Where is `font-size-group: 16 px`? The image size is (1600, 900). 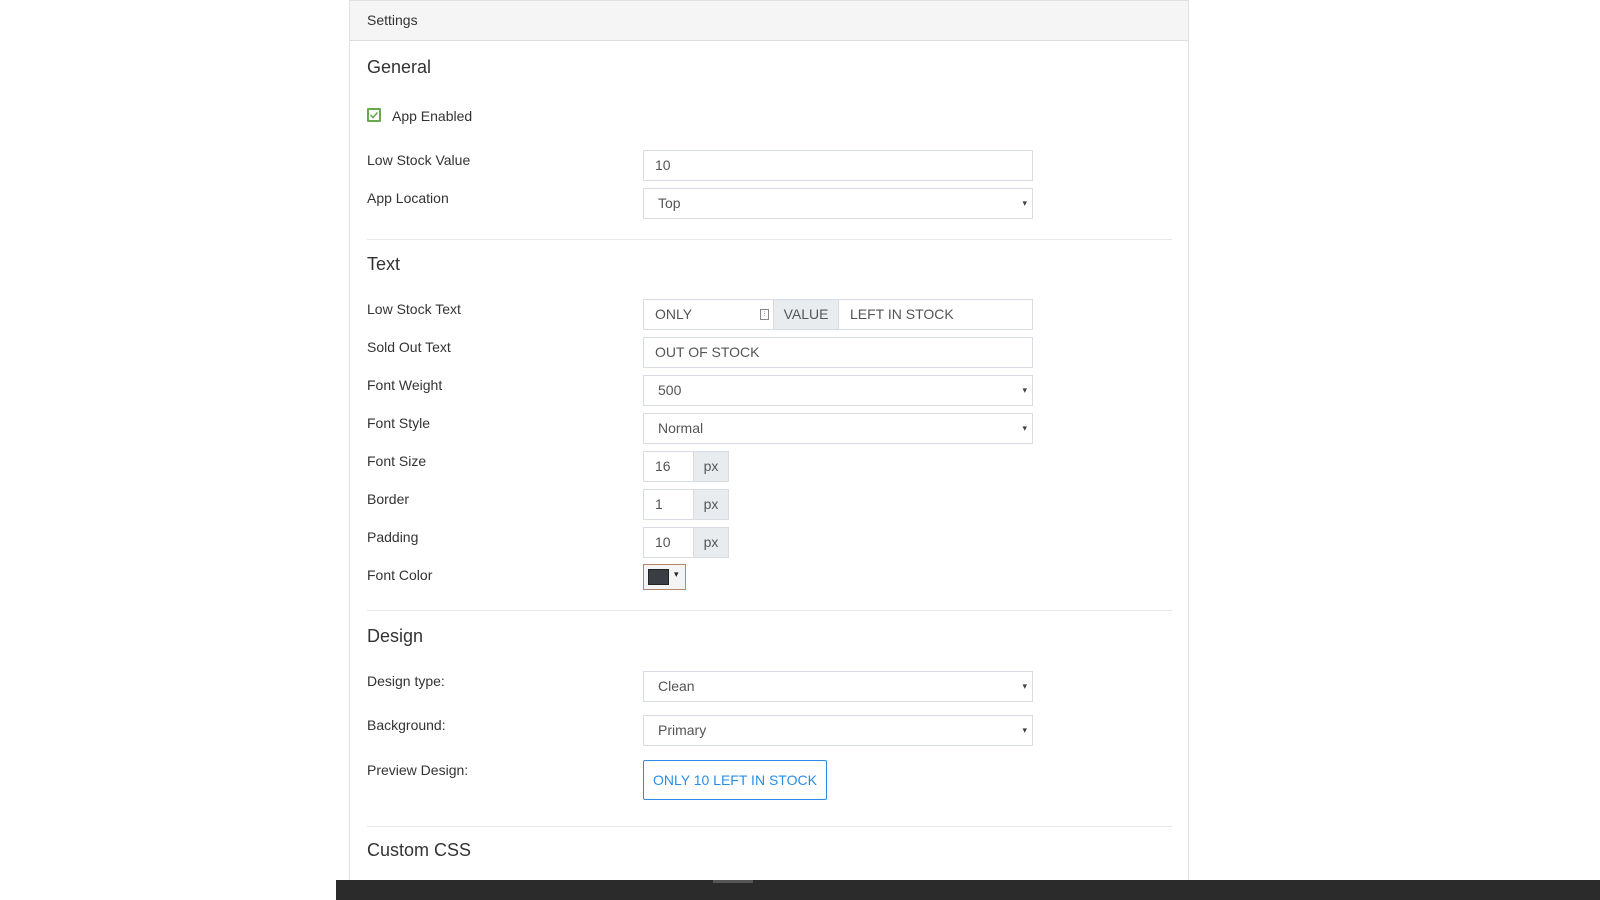 font-size-group: 16 px is located at coordinates (686, 466).